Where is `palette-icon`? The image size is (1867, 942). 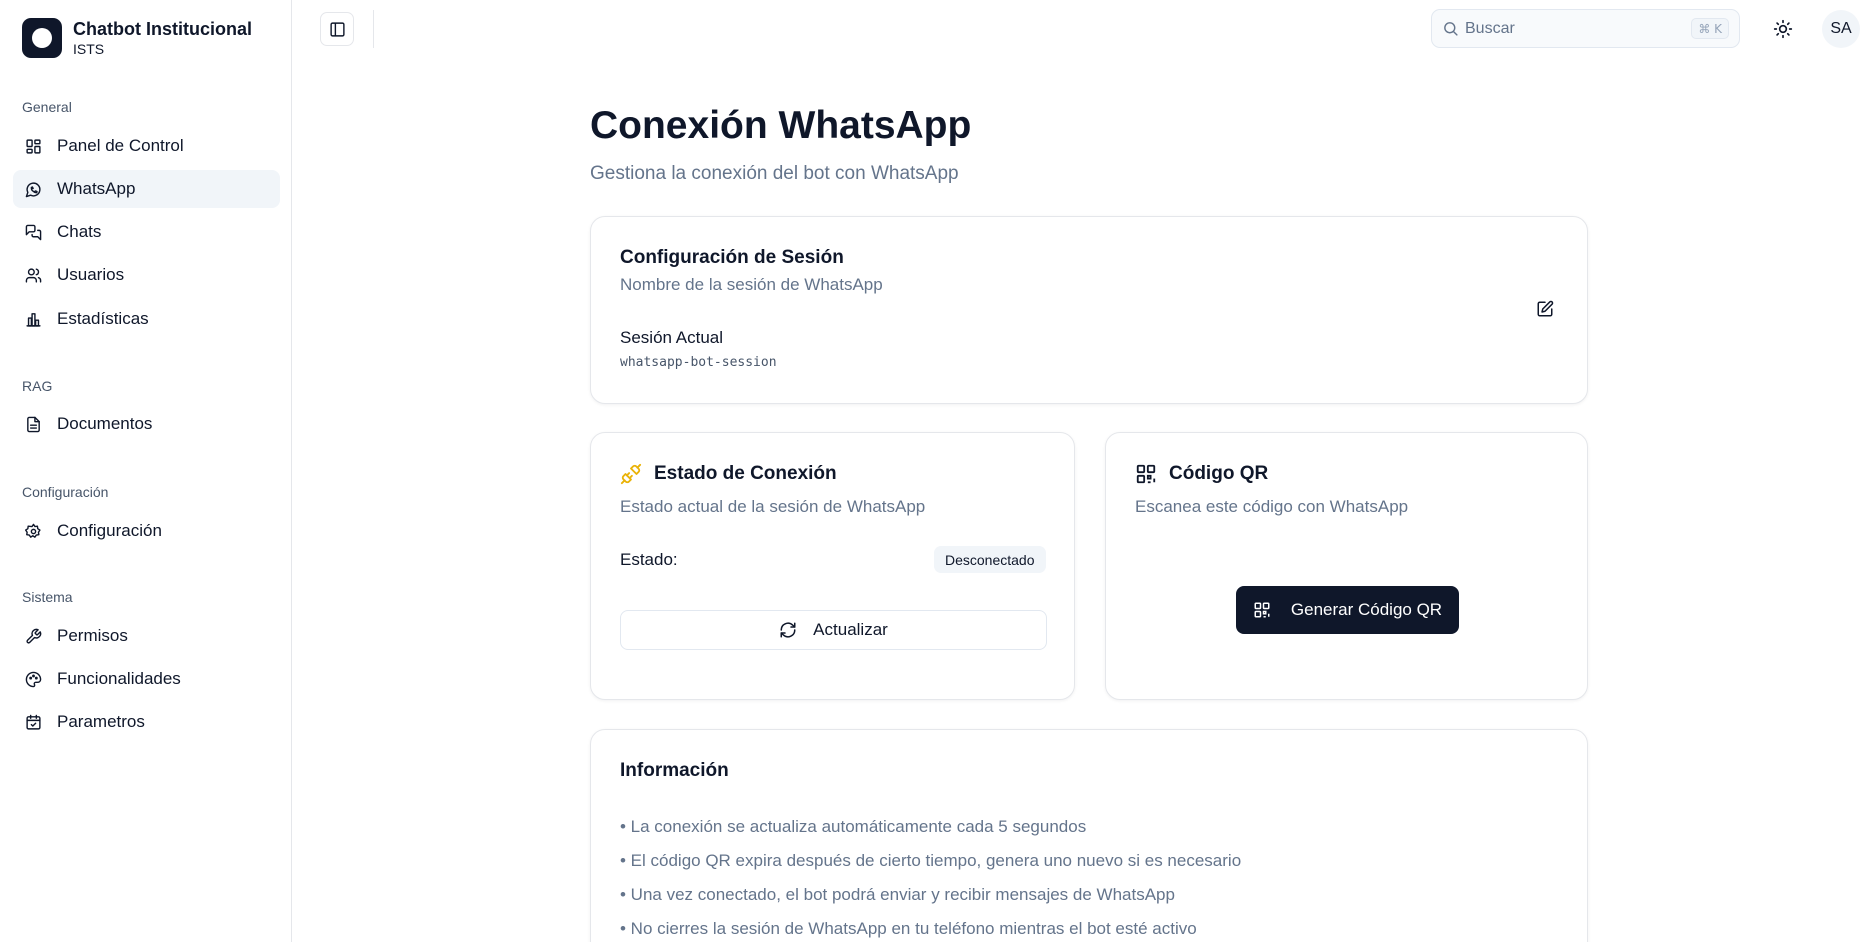
palette-icon is located at coordinates (33, 679).